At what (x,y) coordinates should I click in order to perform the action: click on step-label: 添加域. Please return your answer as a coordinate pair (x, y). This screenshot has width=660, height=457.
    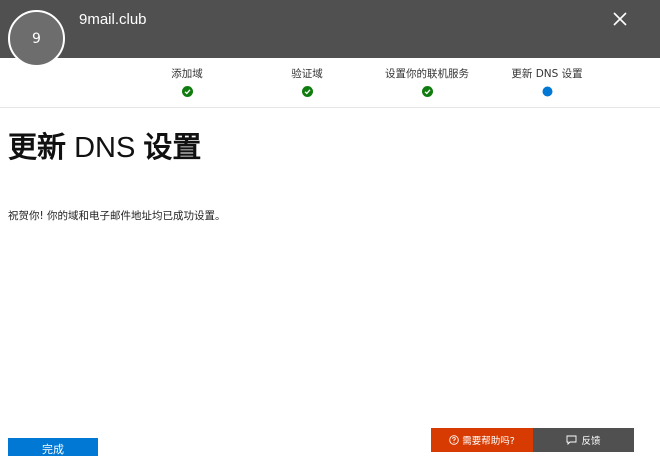
    Looking at the image, I should click on (187, 74).